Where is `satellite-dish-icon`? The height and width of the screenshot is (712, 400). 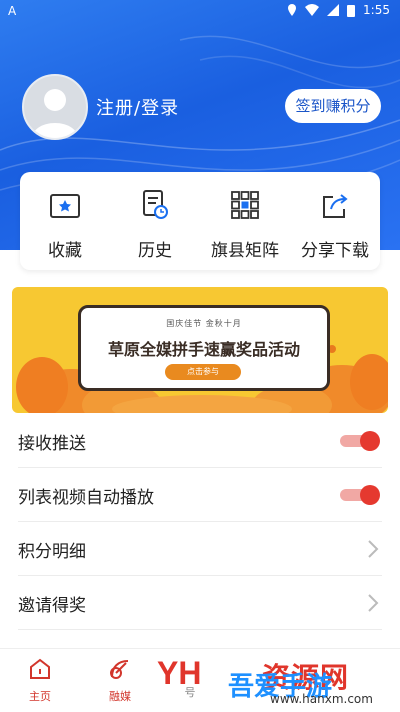 satellite-dish-icon is located at coordinates (119, 669).